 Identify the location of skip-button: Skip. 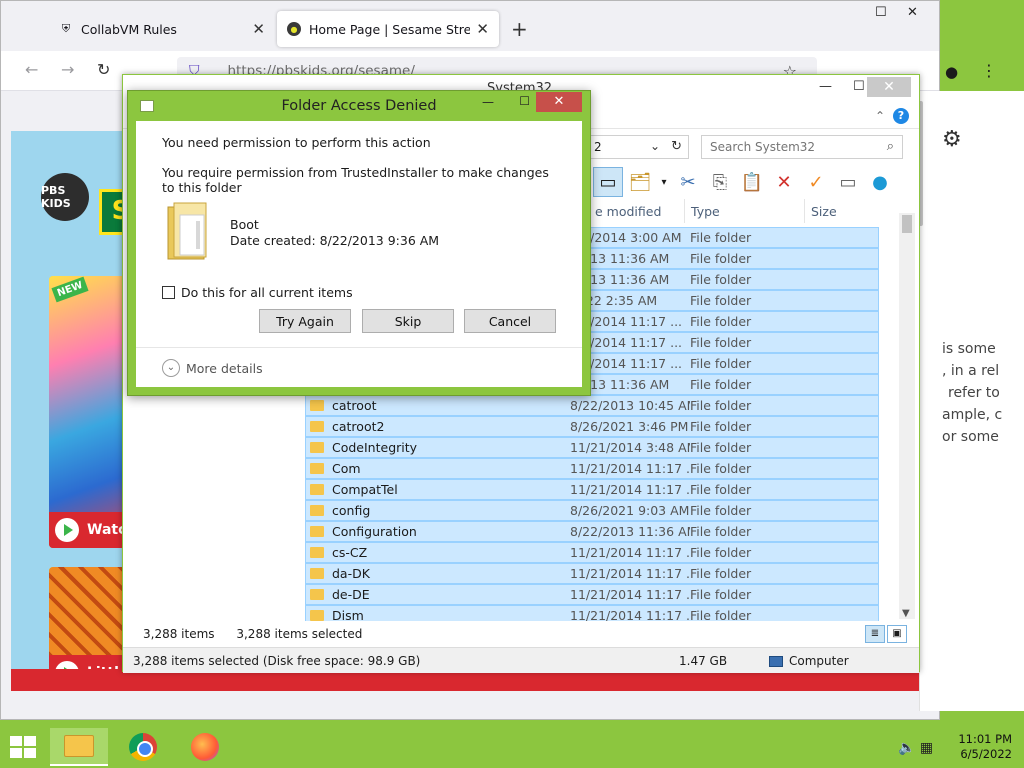
(408, 321).